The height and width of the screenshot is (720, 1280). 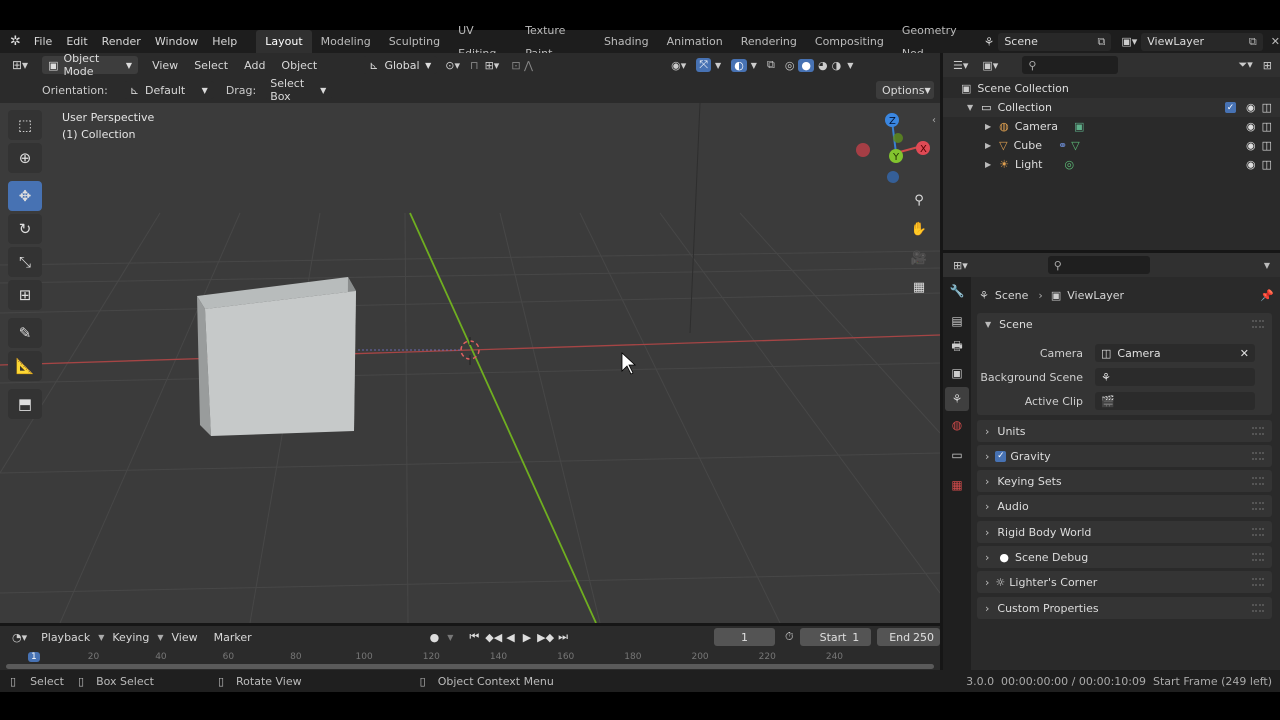 I want to click on pivot-icon: ⊙▾, so click(x=452, y=65).